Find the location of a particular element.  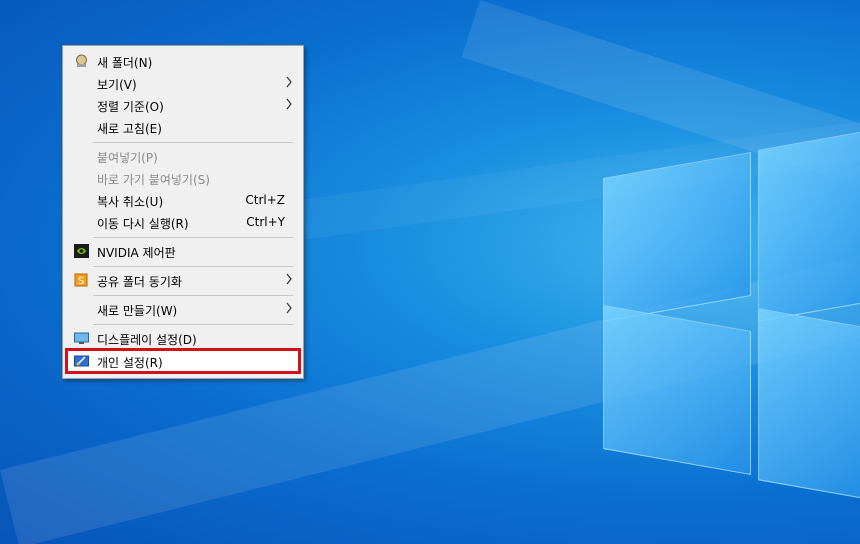

menu-item-shortcut: Ctrl+Y is located at coordinates (265, 222).